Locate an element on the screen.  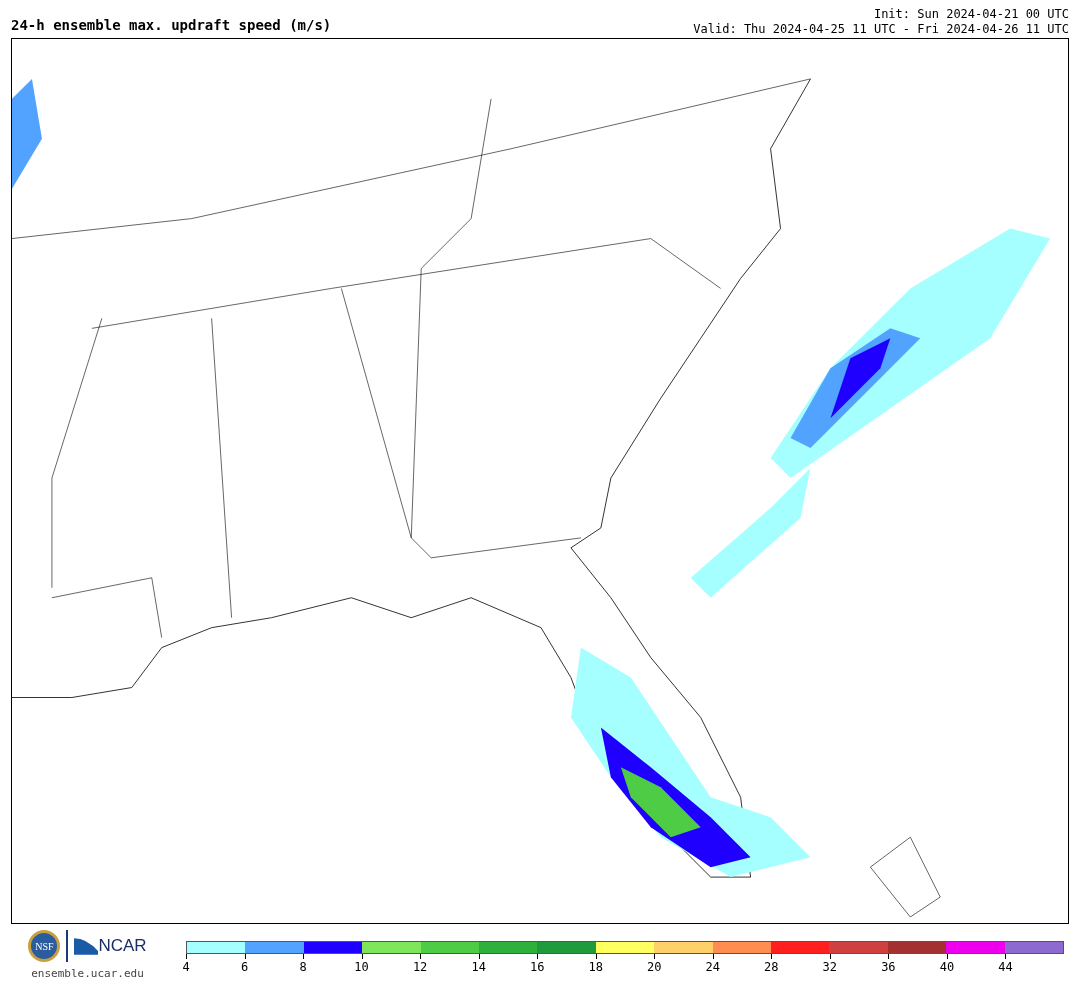
chart-title: 24-h ensemble max. updraft speed (m/s) is located at coordinates (171, 26).